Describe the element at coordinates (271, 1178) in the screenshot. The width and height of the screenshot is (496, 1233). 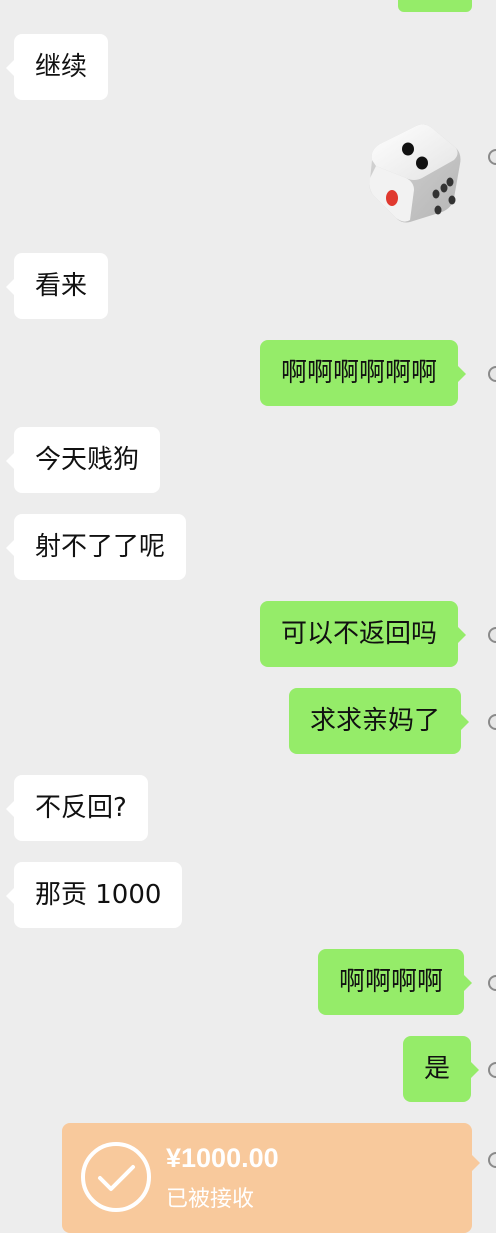
I see `transfer-card: ¥1000.00 已被接收` at that location.